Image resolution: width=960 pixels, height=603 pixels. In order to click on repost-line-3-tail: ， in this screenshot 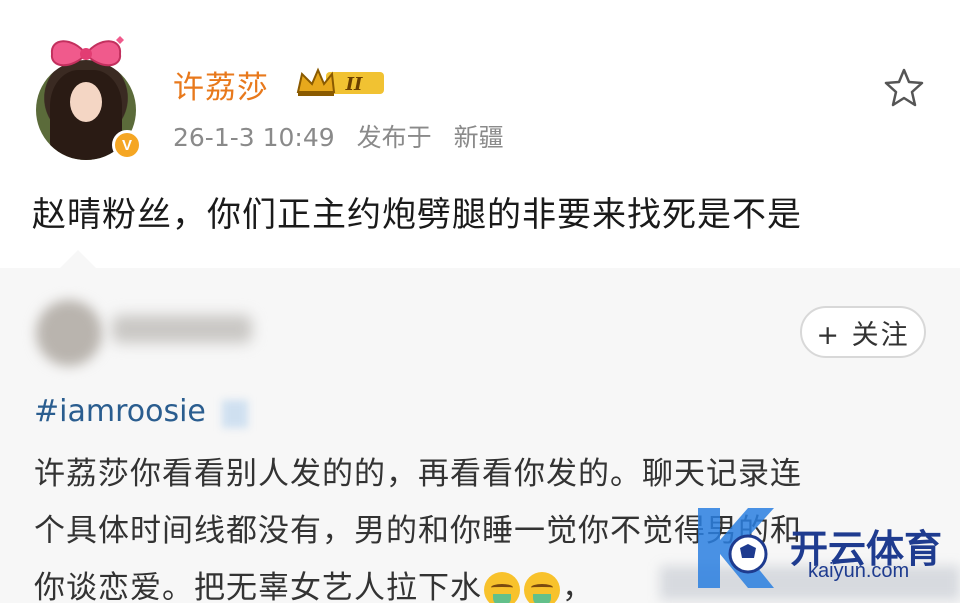, I will do `click(578, 586)`.